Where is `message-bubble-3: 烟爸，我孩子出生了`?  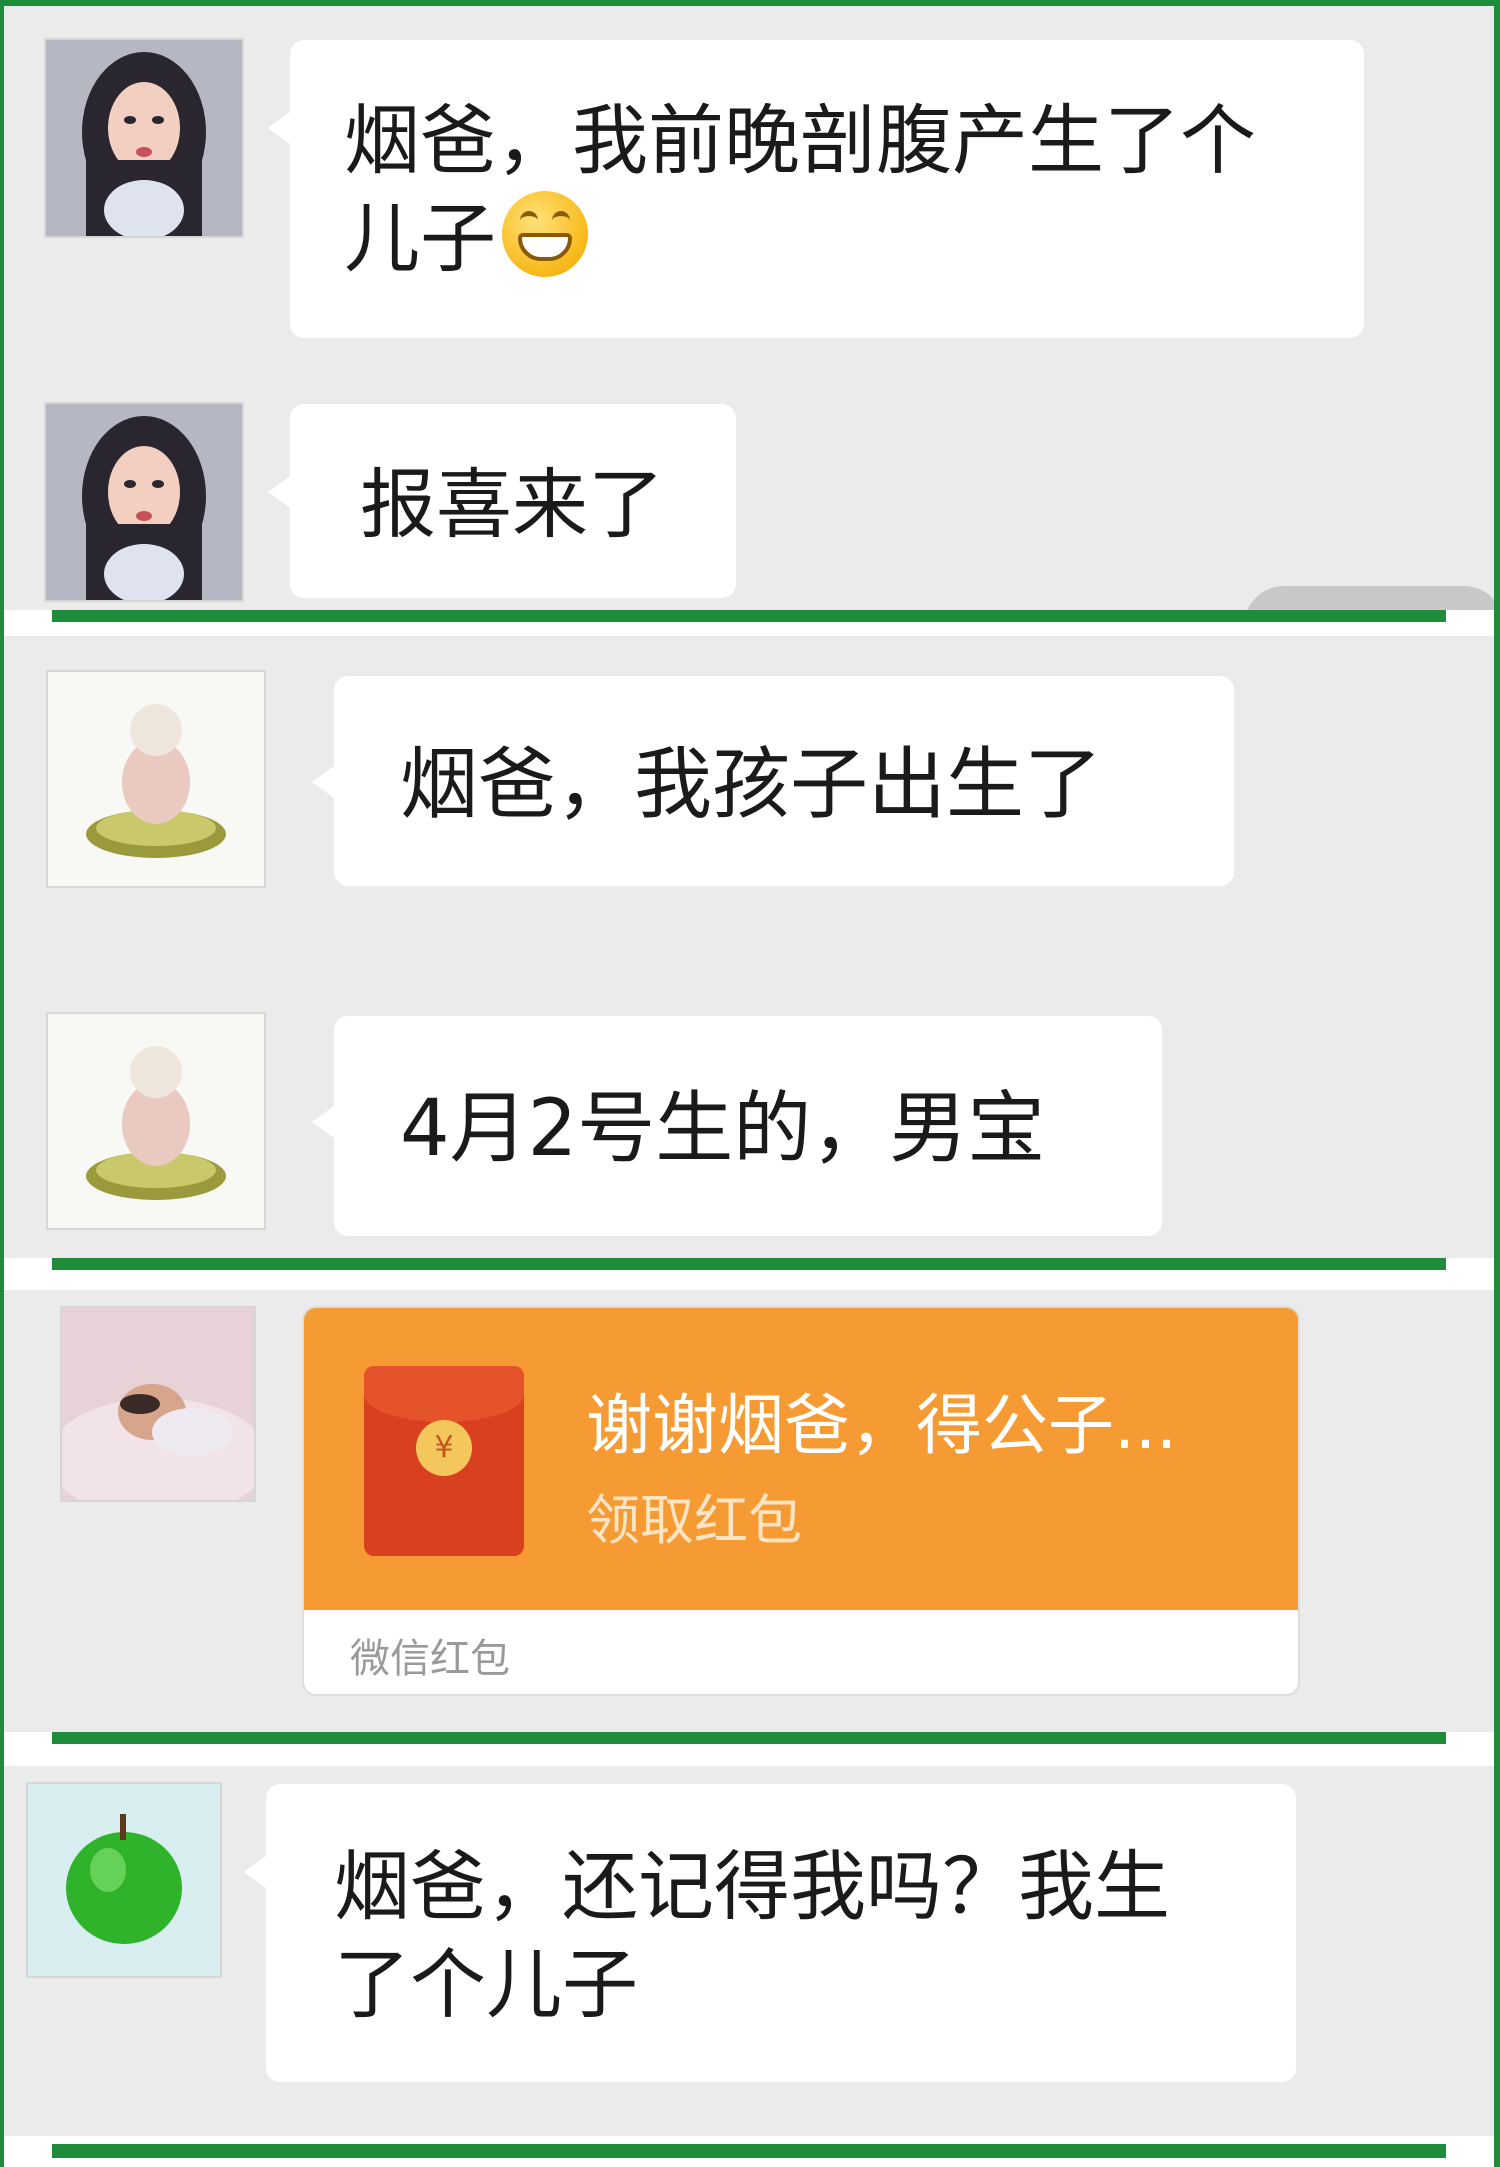 message-bubble-3: 烟爸，我孩子出生了 is located at coordinates (773, 781).